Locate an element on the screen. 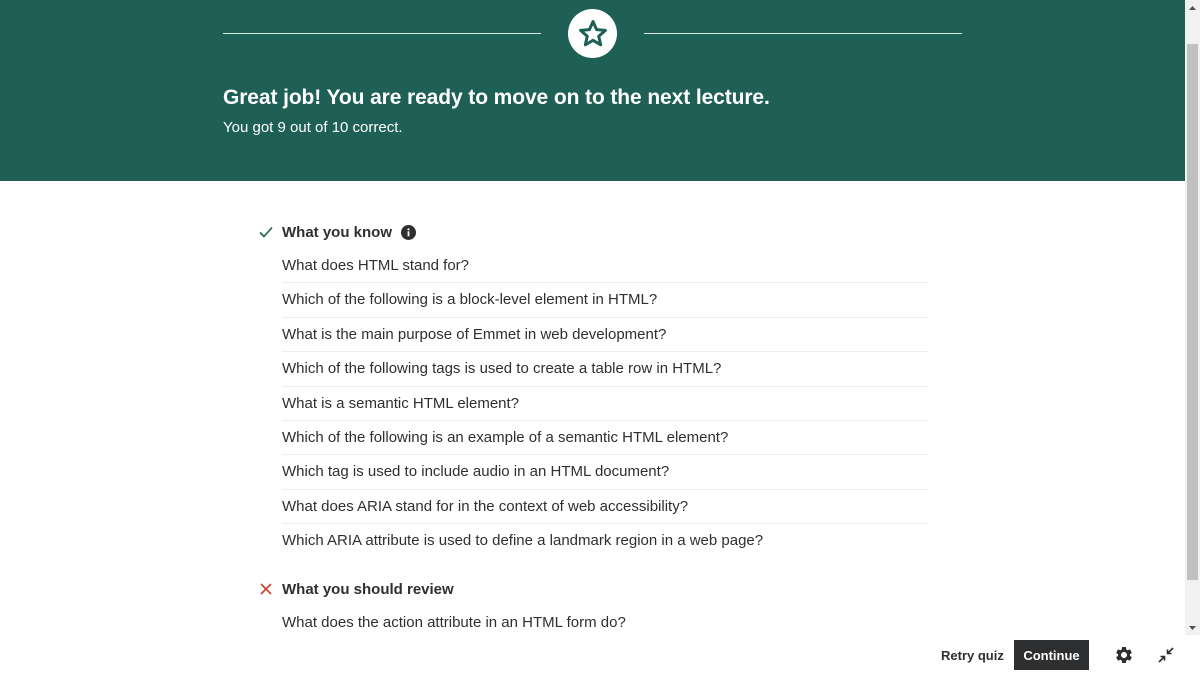 Image resolution: width=1200 pixels, height=675 pixels. collapse-icon is located at coordinates (1166, 655).